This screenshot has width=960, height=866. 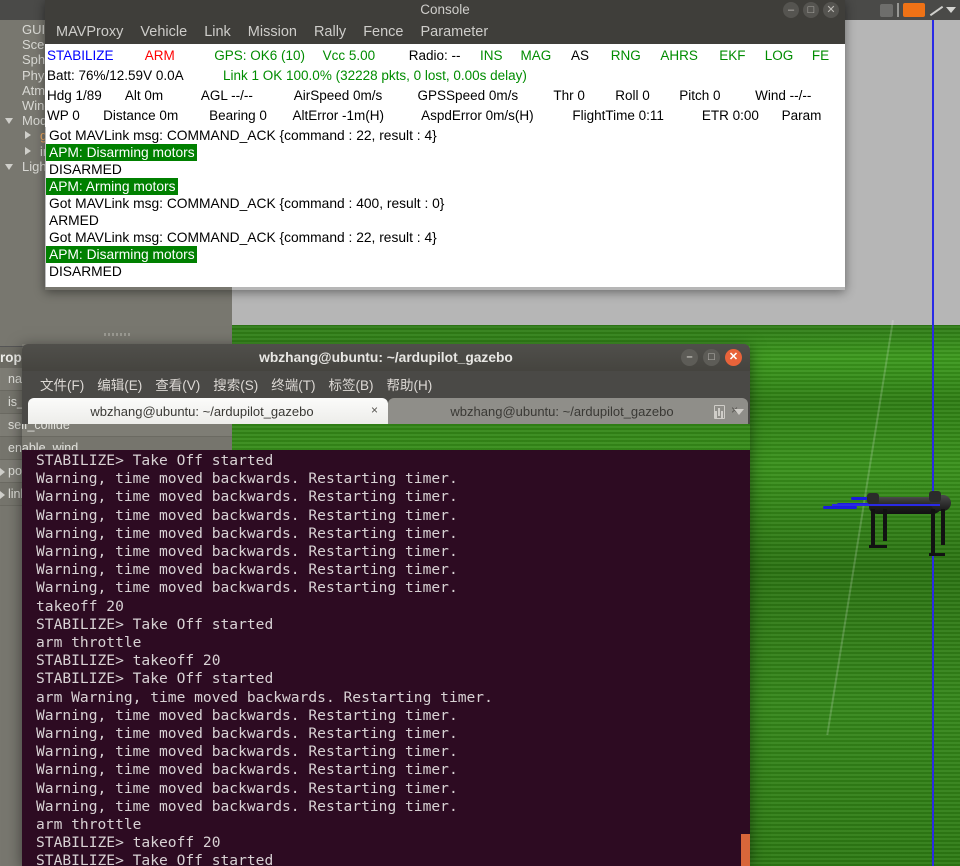 I want to click on terminal-menu-item: 帮助(H), so click(x=410, y=384).